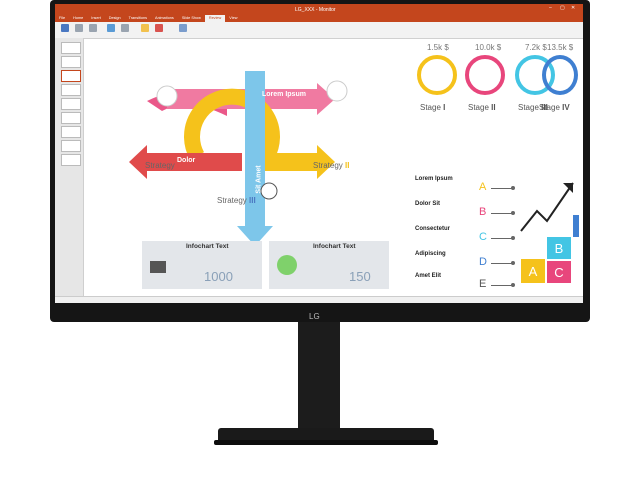 Image resolution: width=640 pixels, height=480 pixels. Describe the element at coordinates (191, 18) in the screenshot. I see `tab-slide-show: Slide Show` at that location.